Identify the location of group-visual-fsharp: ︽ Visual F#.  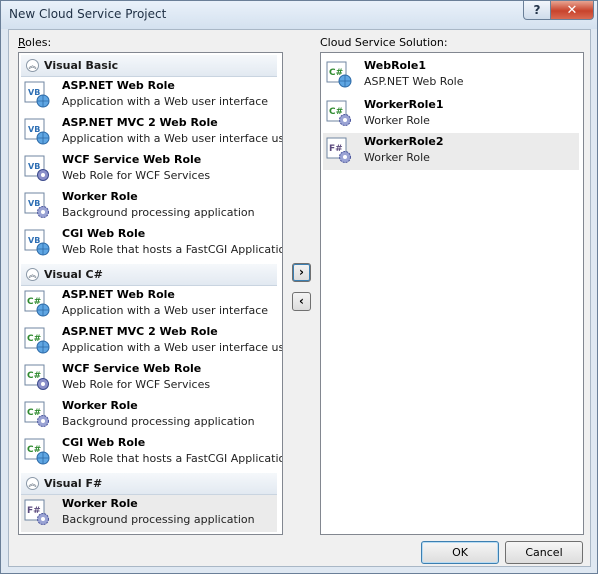
(149, 484).